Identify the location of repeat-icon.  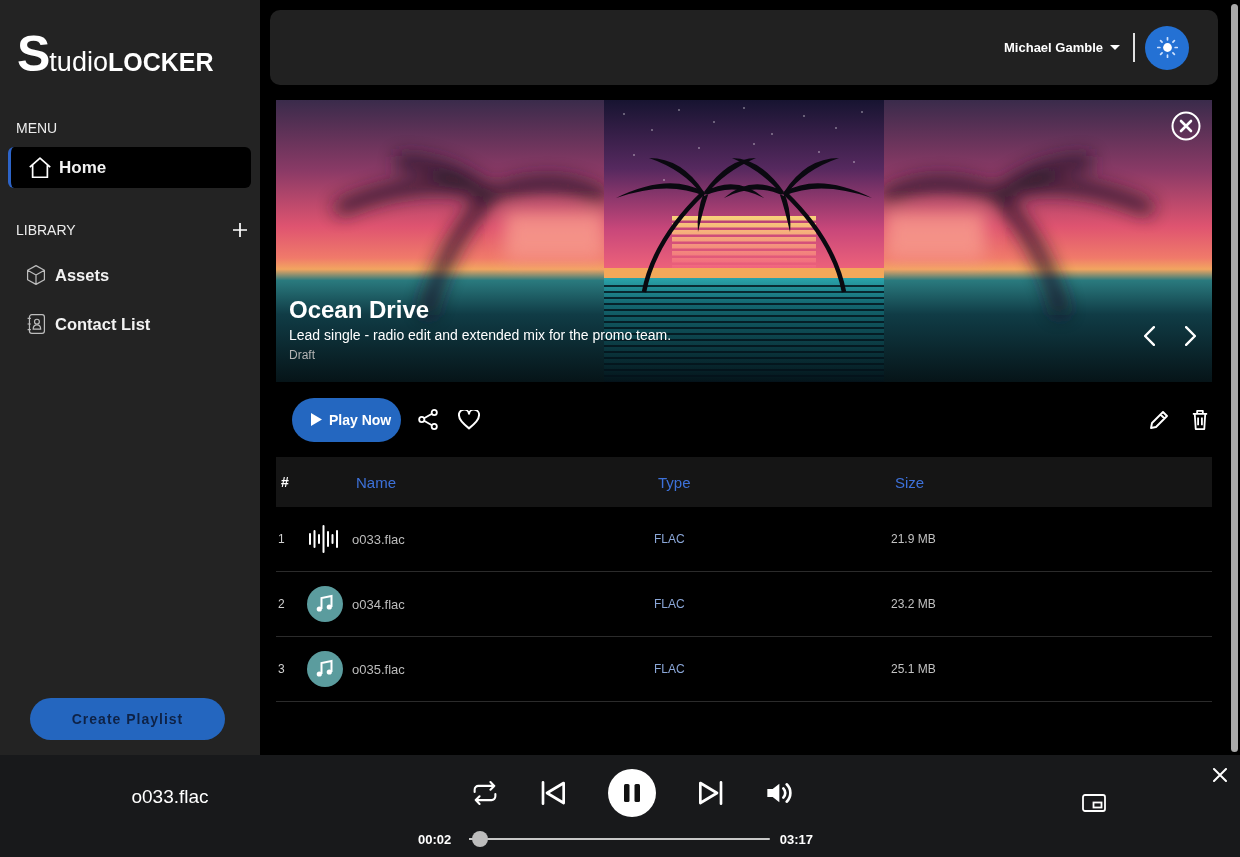
(485, 793).